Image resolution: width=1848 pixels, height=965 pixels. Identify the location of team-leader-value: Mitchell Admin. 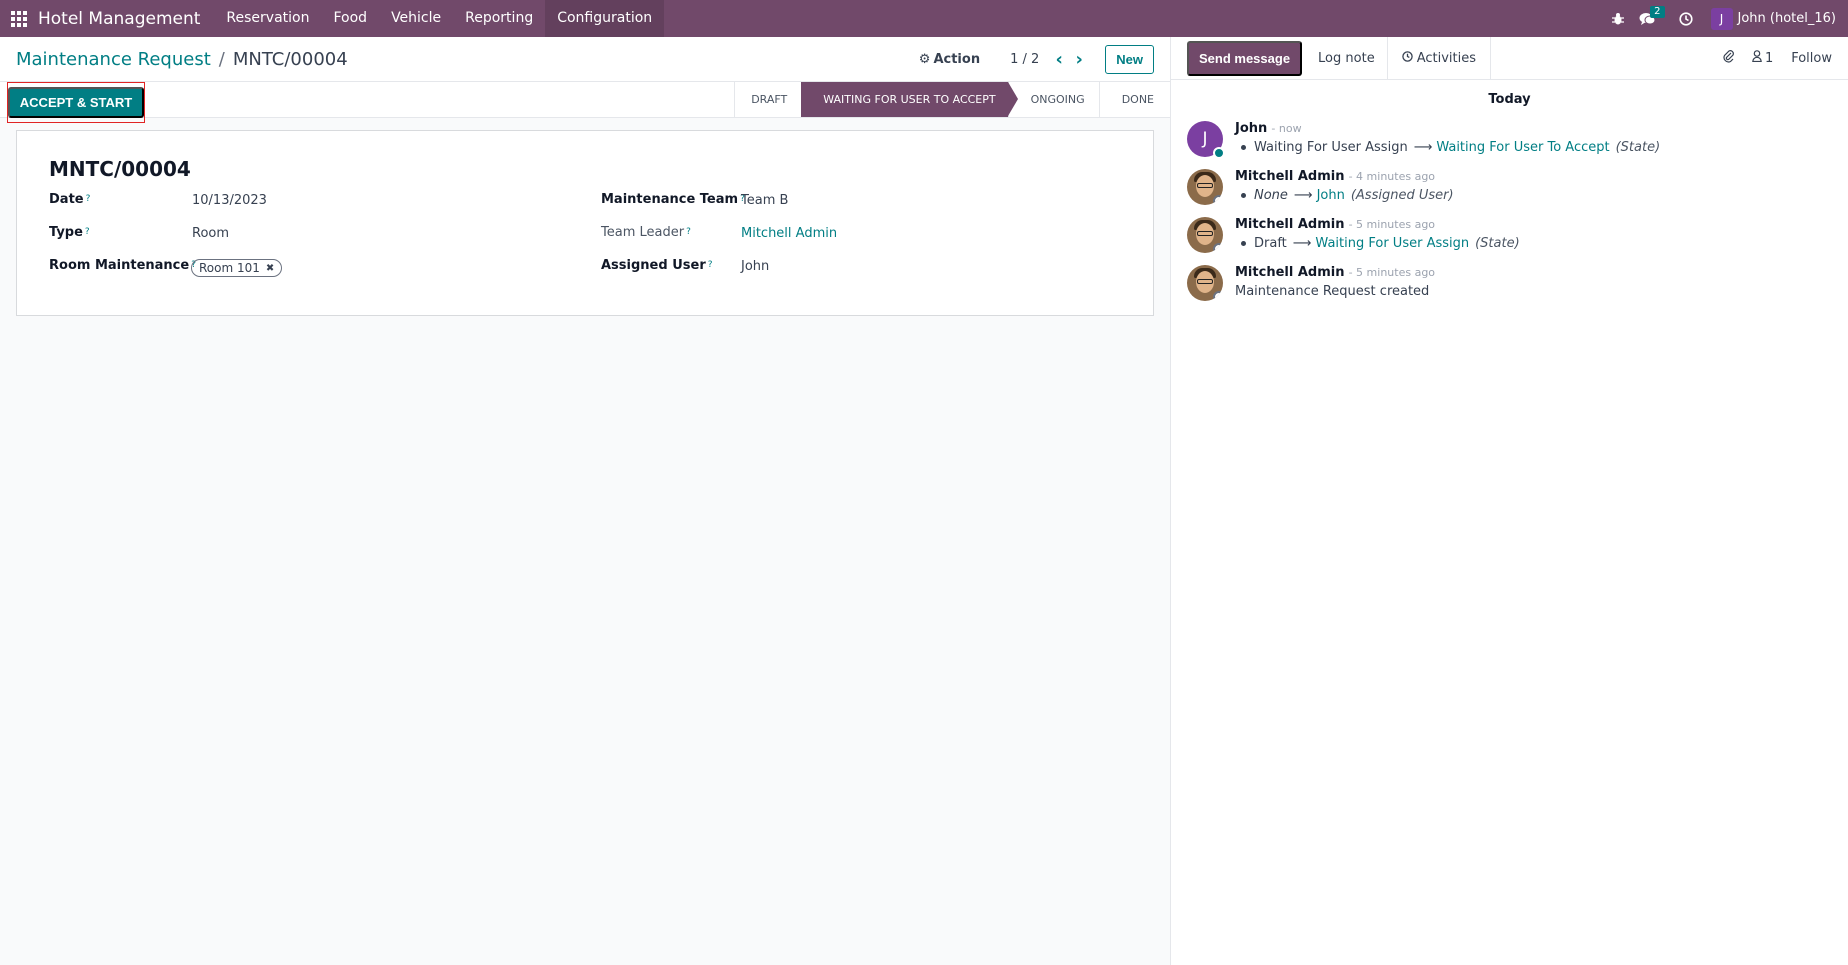
(789, 233).